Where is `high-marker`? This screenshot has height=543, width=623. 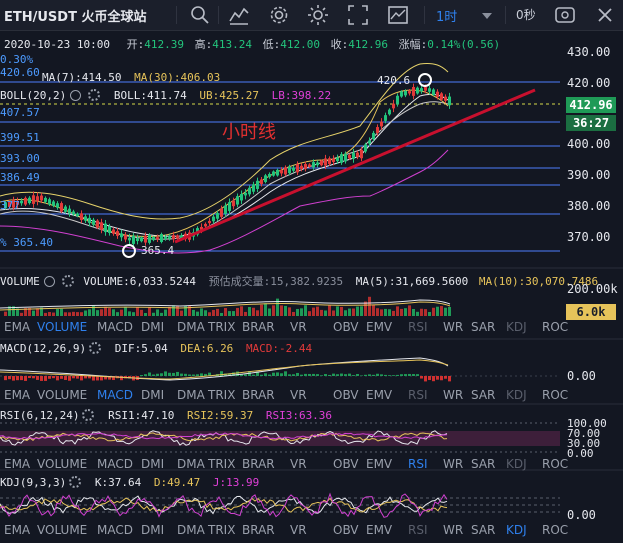 high-marker is located at coordinates (425, 80).